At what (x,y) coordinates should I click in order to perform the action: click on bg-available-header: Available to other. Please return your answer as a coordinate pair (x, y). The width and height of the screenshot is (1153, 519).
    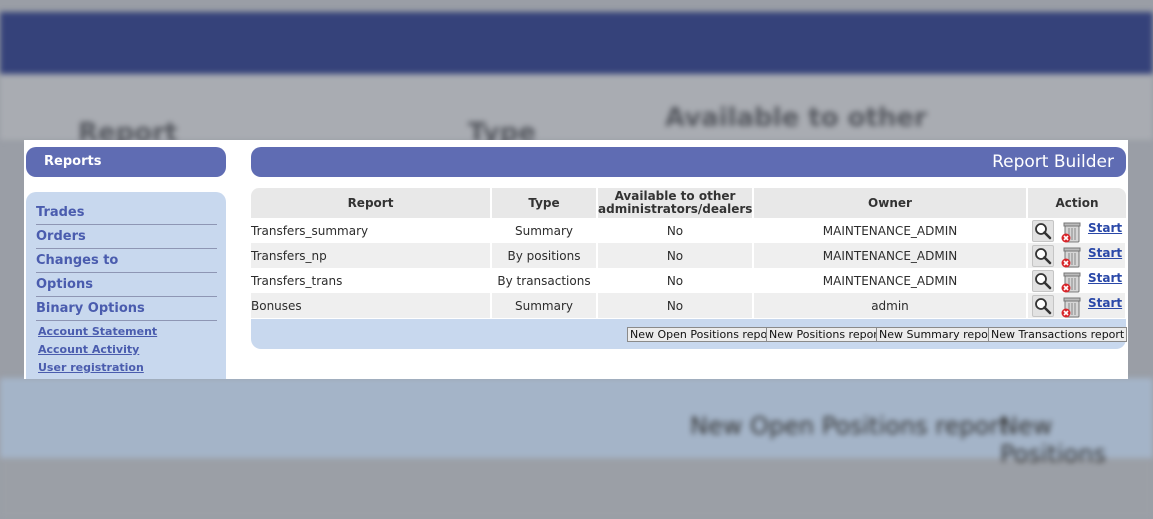
    Looking at the image, I should click on (796, 118).